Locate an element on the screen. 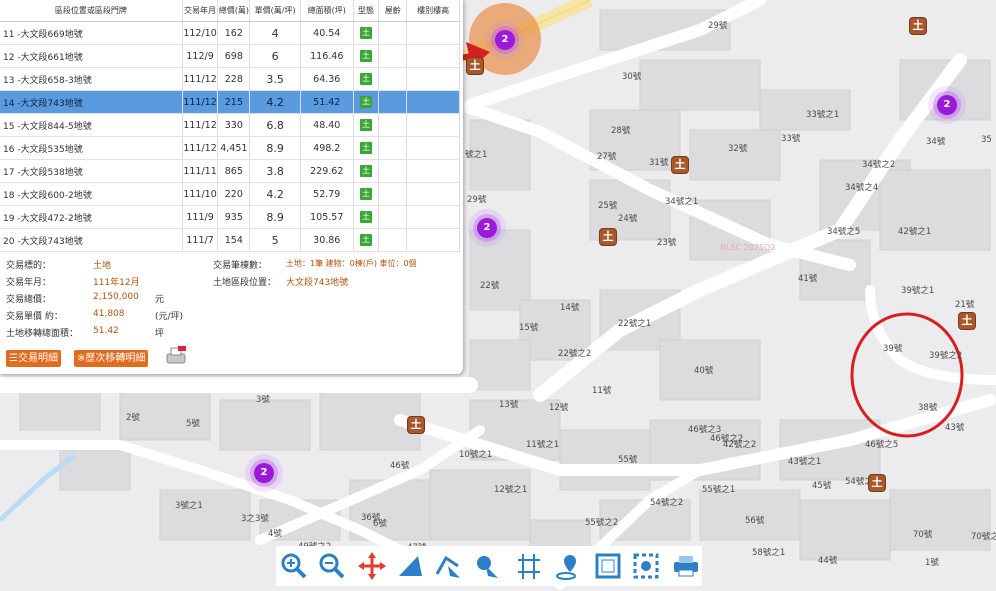 The image size is (996, 591). map-address-label: 21號 is located at coordinates (965, 305).